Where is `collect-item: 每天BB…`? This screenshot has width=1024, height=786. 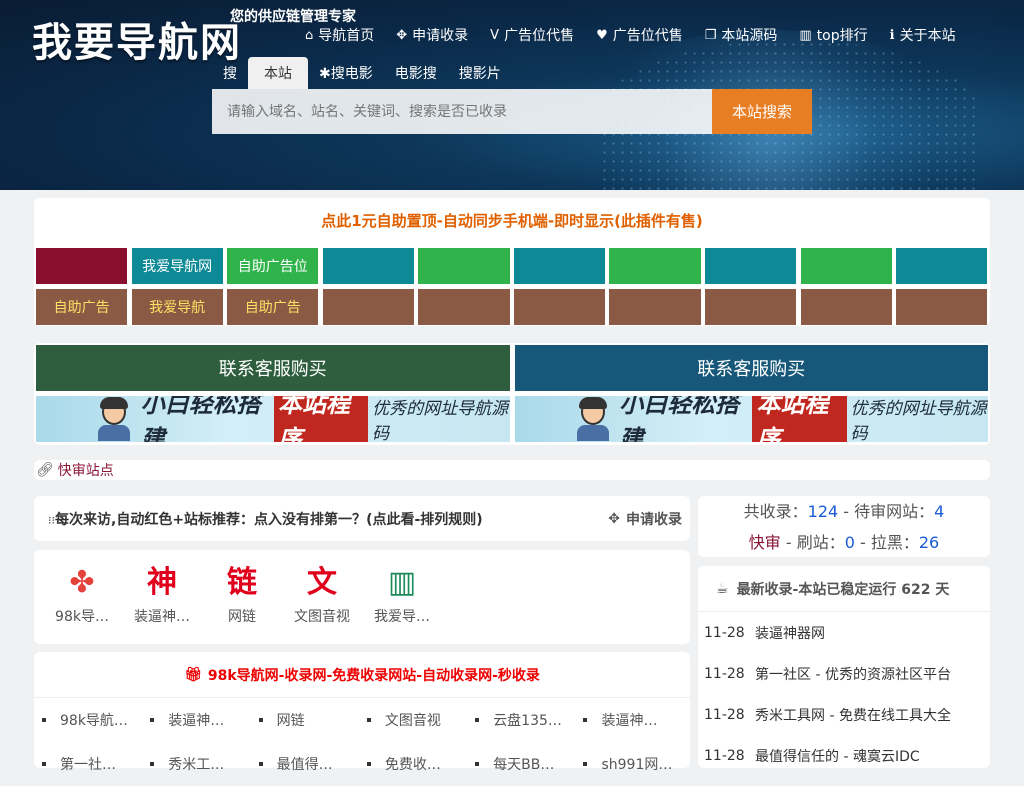
collect-item: 每天BB… is located at coordinates (529, 764).